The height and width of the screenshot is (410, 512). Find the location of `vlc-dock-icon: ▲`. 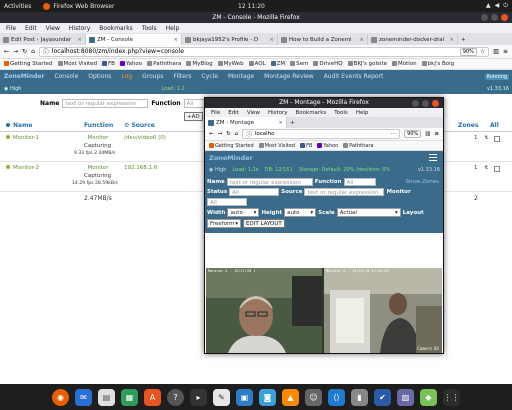

vlc-dock-icon: ▲ is located at coordinates (290, 397).